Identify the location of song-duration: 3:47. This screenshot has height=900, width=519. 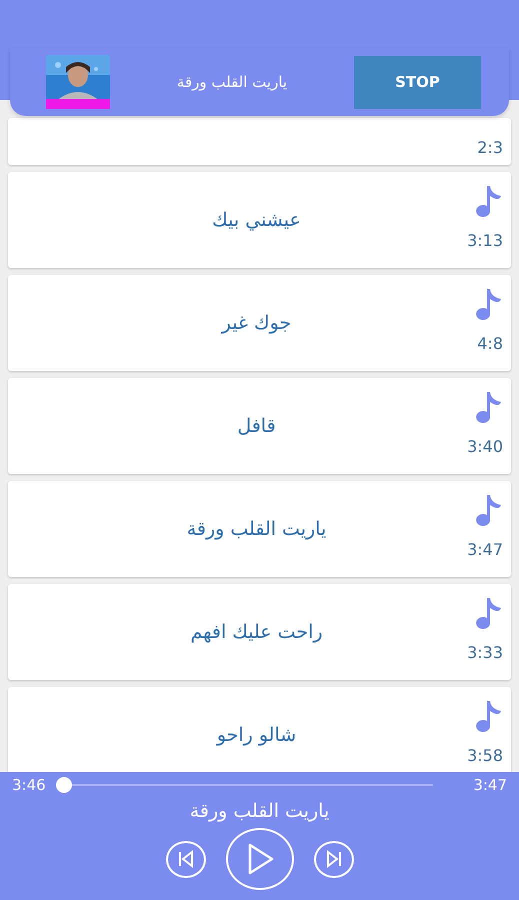
(485, 549).